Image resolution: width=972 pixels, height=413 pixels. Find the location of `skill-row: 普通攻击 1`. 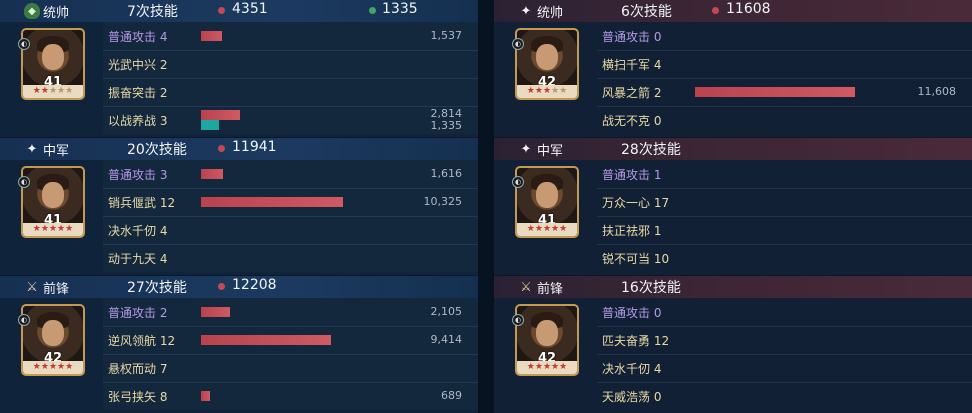

skill-row: 普通攻击 1 is located at coordinates (784, 174).